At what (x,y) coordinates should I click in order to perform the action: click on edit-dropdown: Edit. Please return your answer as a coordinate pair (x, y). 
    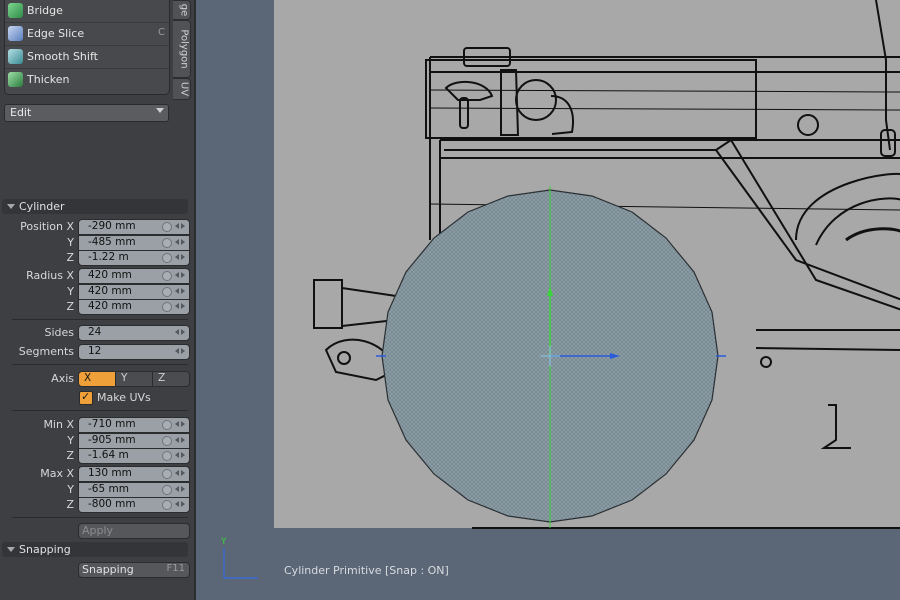
    Looking at the image, I should click on (86, 113).